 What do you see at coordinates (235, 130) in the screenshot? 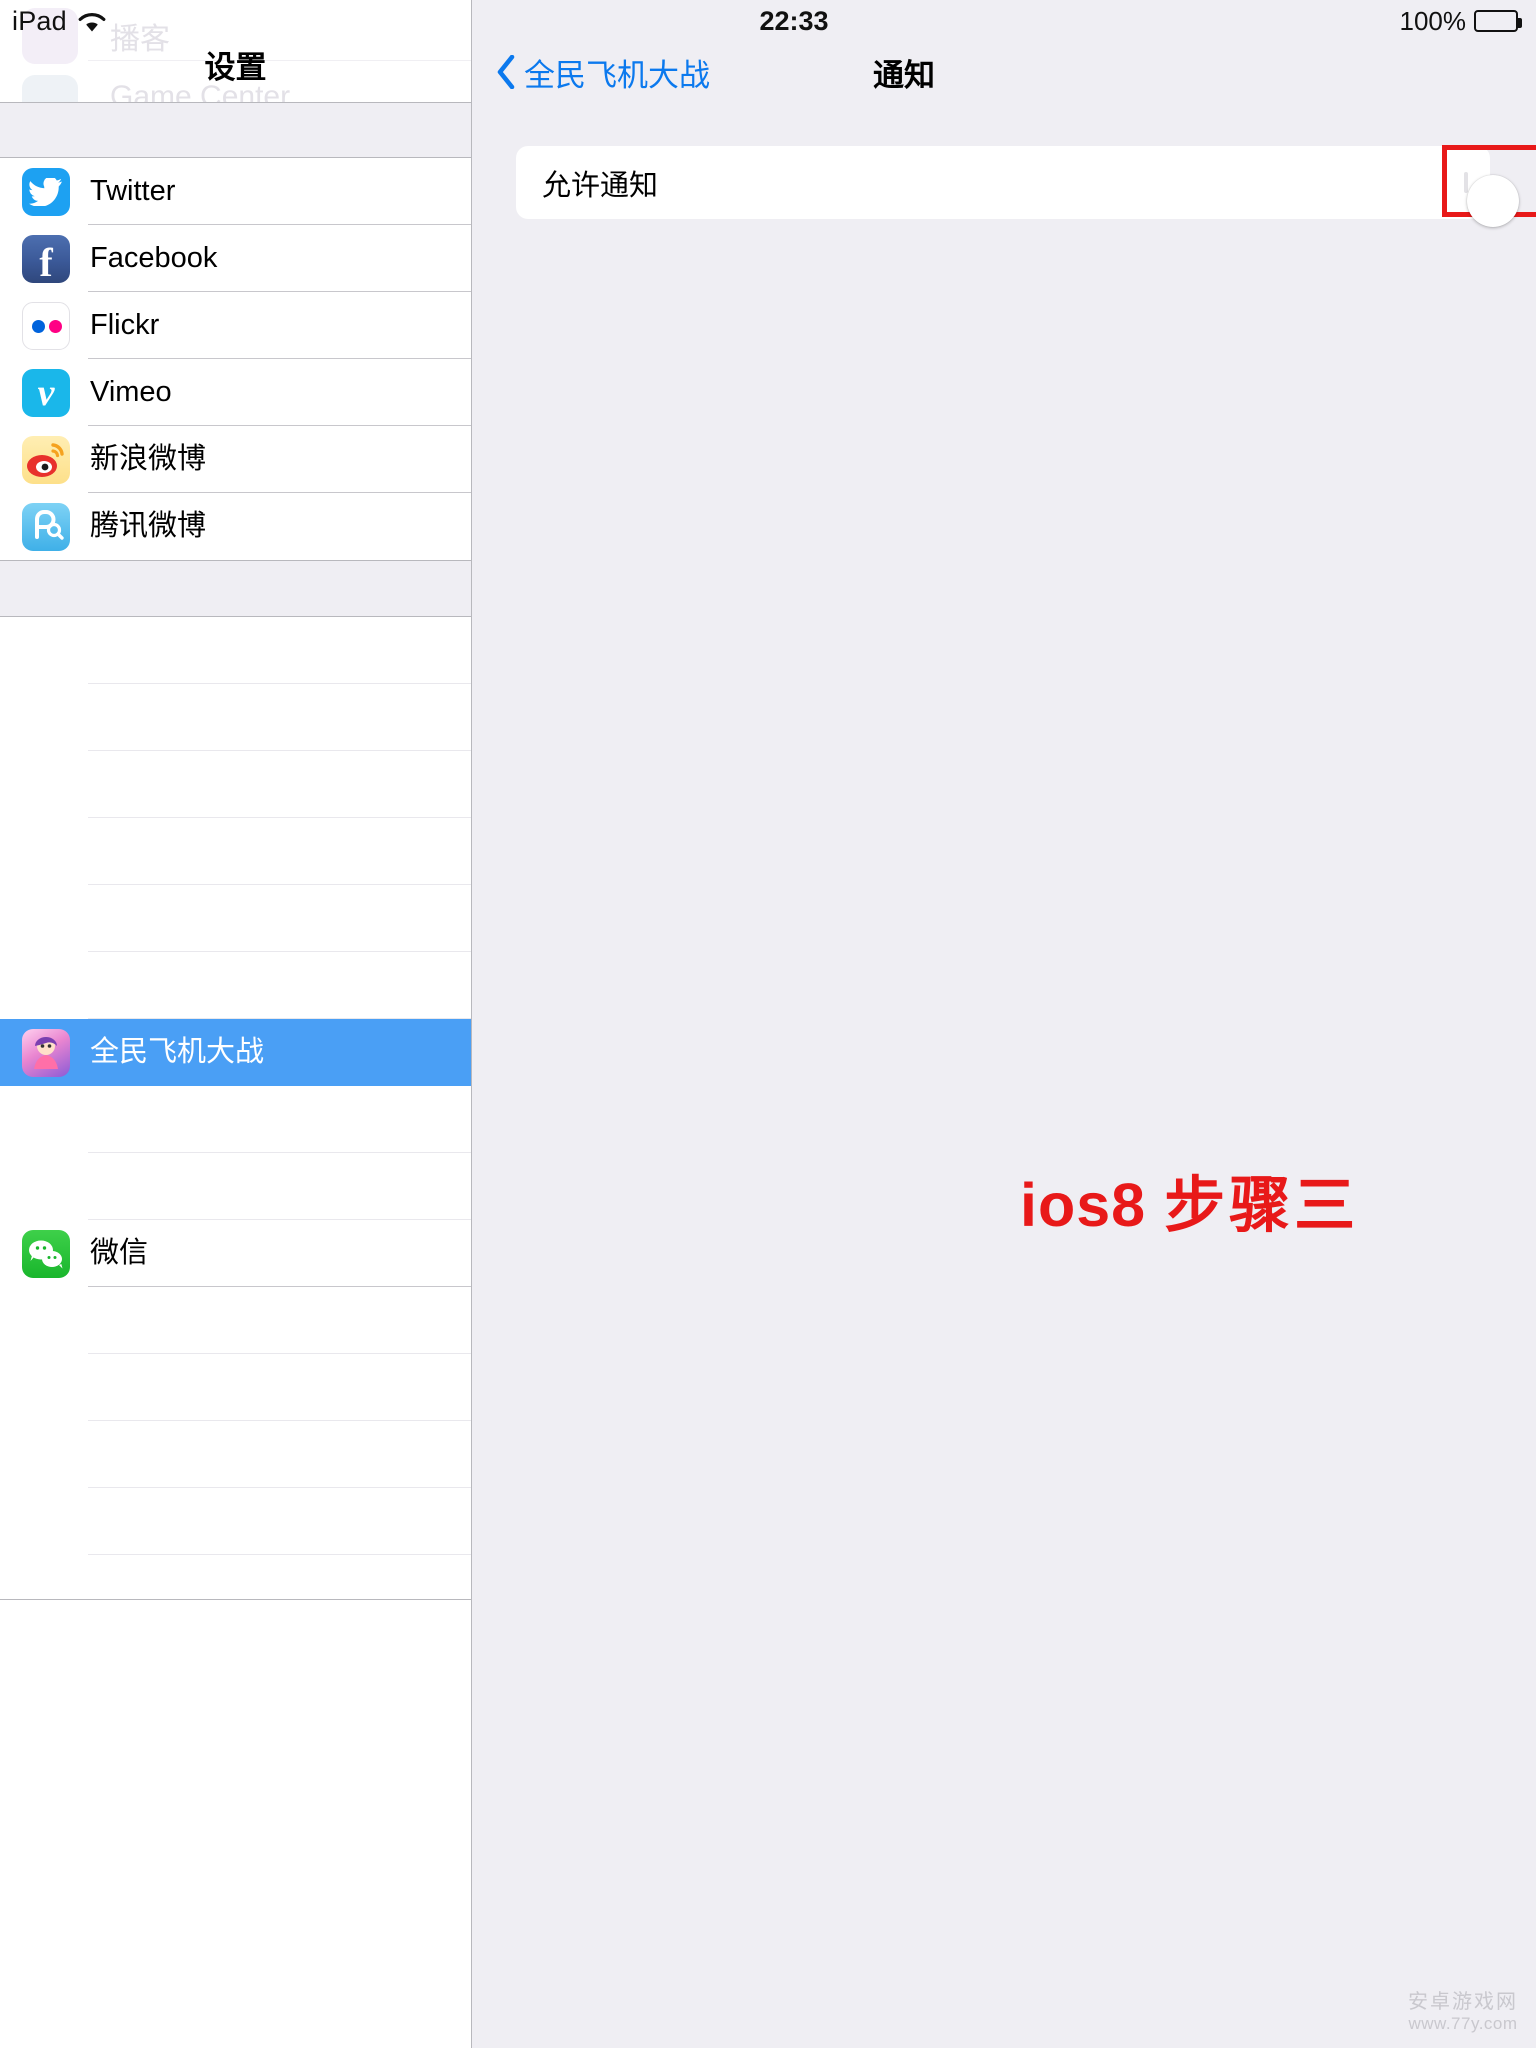
I see `sidebar-section-gap-top` at bounding box center [235, 130].